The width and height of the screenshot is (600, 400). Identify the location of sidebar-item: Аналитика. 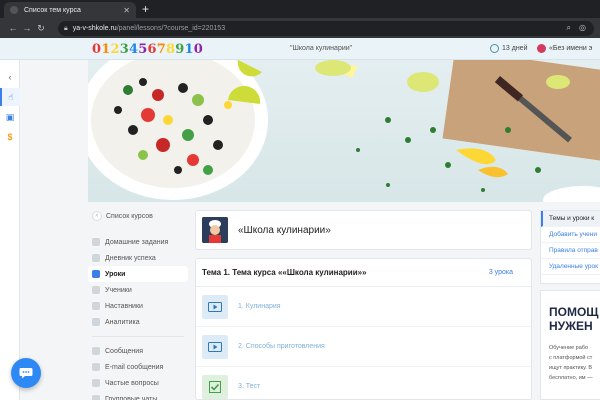
(138, 322).